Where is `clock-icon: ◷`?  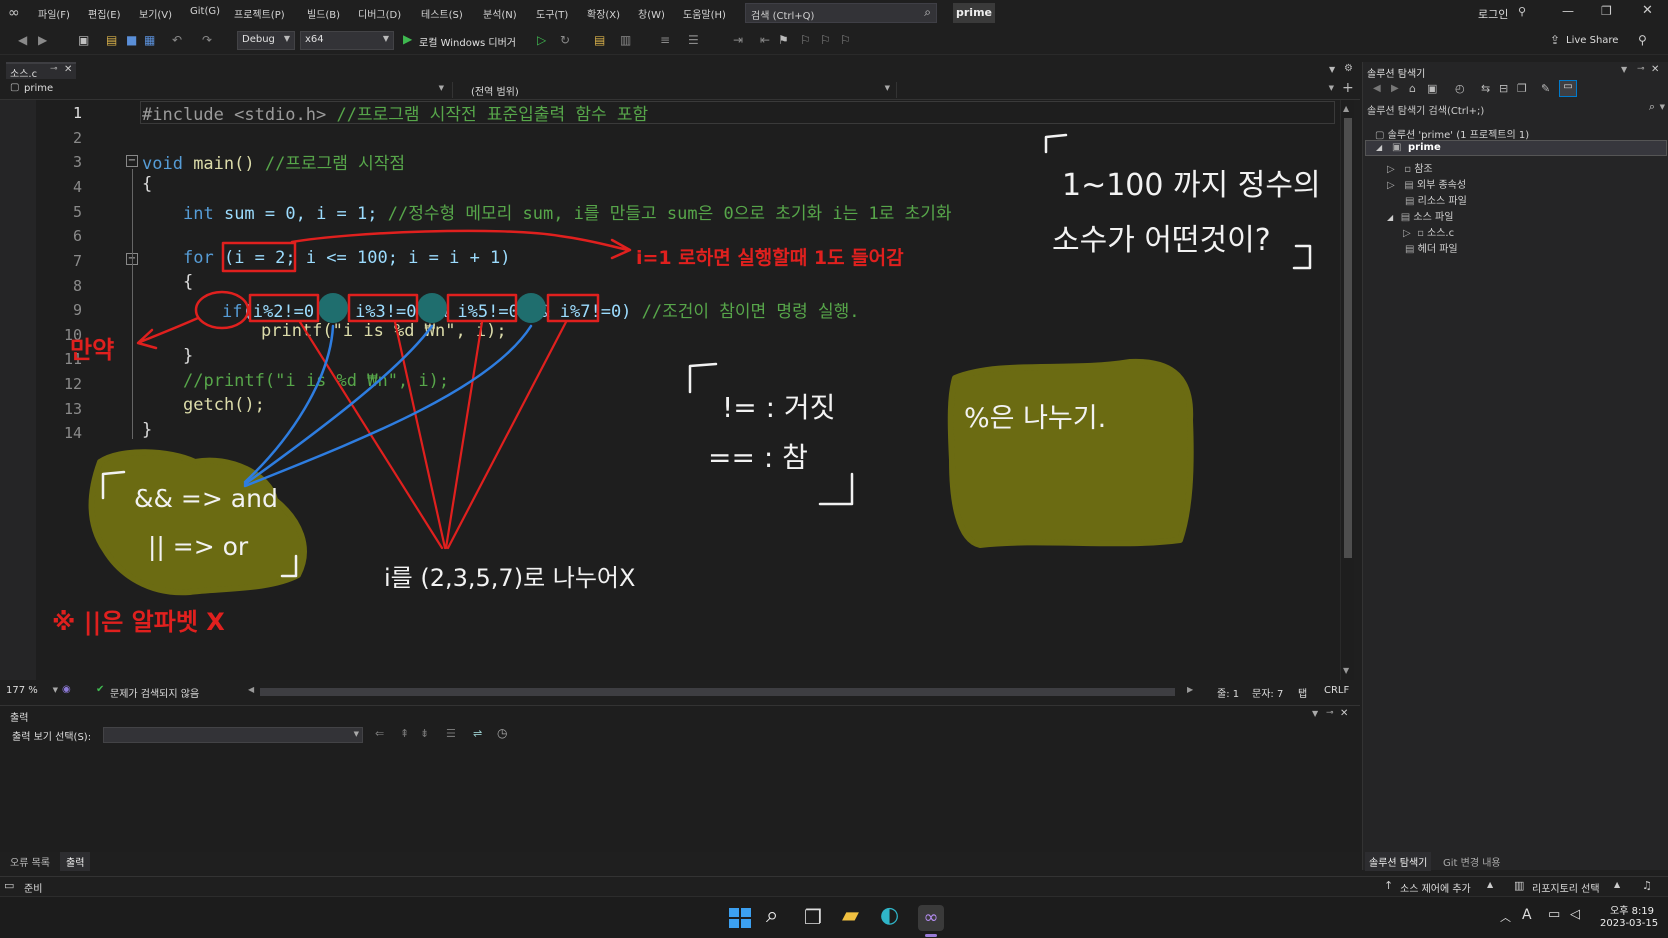
clock-icon: ◷ is located at coordinates (502, 733).